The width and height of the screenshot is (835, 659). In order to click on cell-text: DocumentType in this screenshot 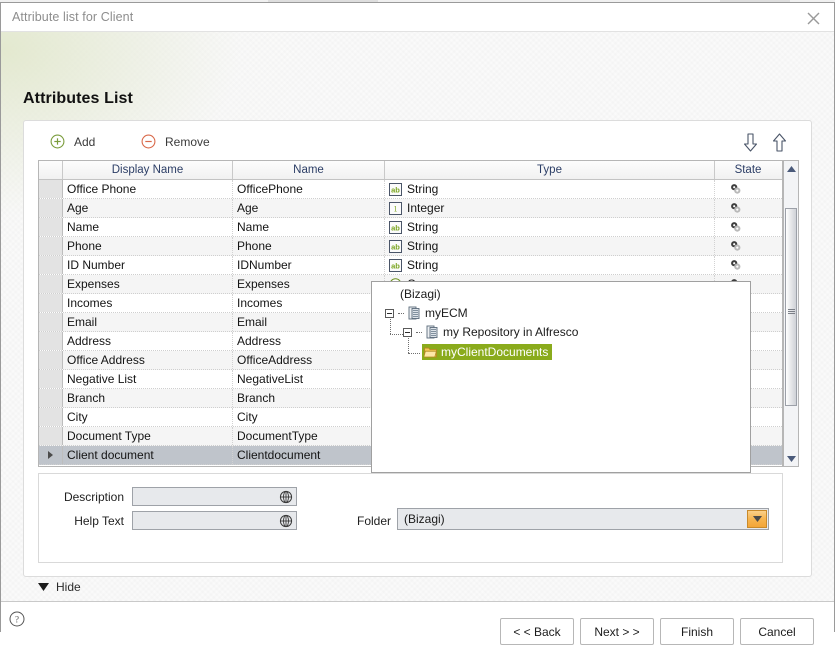, I will do `click(277, 436)`.